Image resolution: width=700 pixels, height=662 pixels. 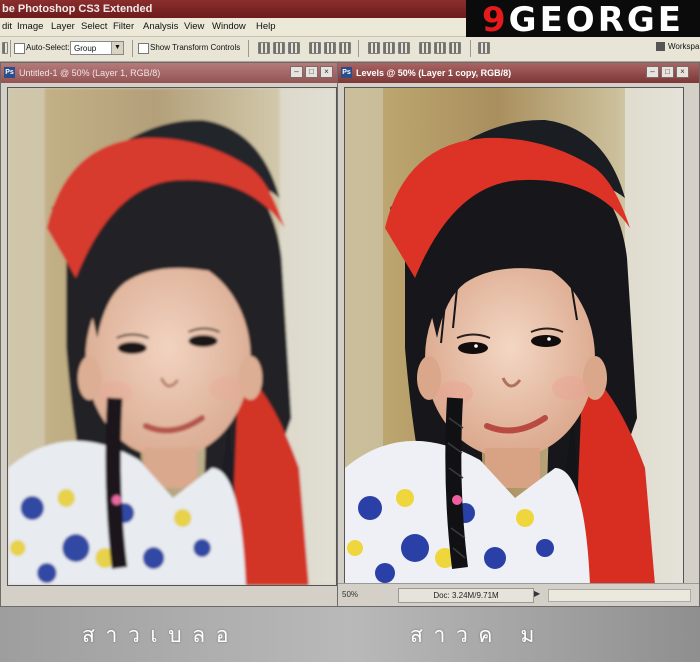 What do you see at coordinates (455, 48) in the screenshot?
I see `distribute-right-icon` at bounding box center [455, 48].